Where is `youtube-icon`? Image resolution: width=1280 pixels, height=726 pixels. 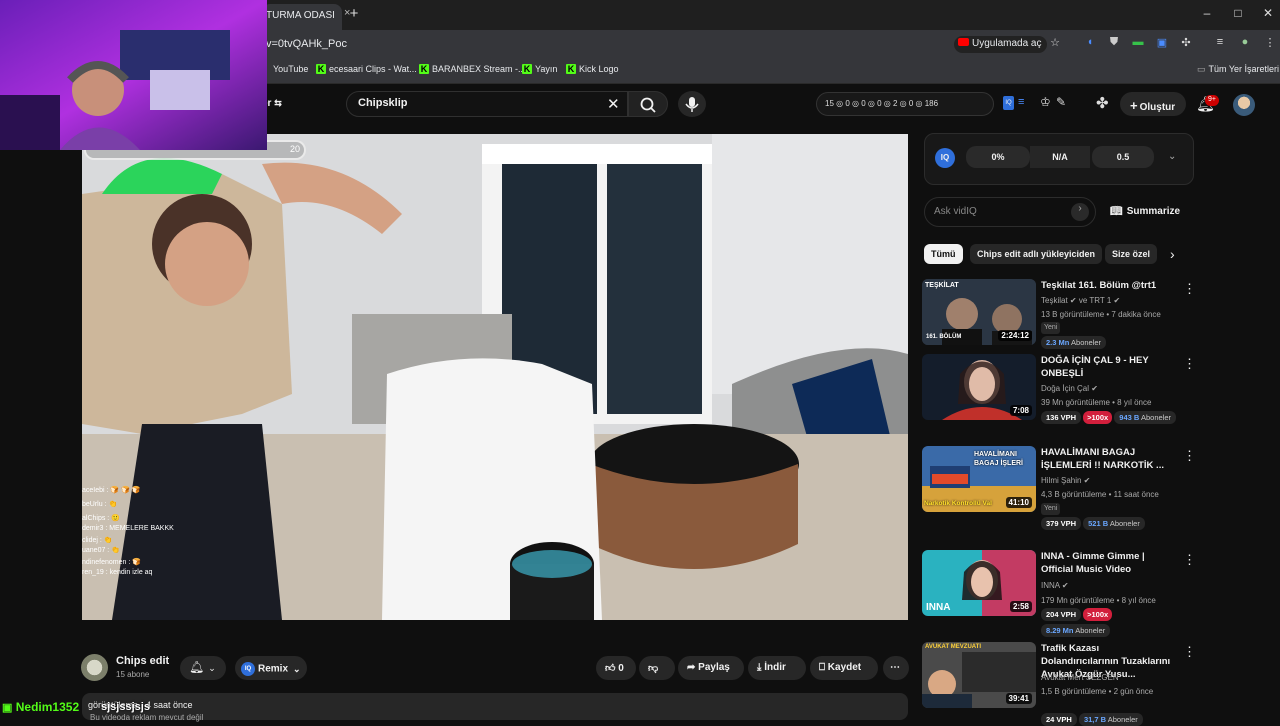
youtube-icon is located at coordinates (963, 42).